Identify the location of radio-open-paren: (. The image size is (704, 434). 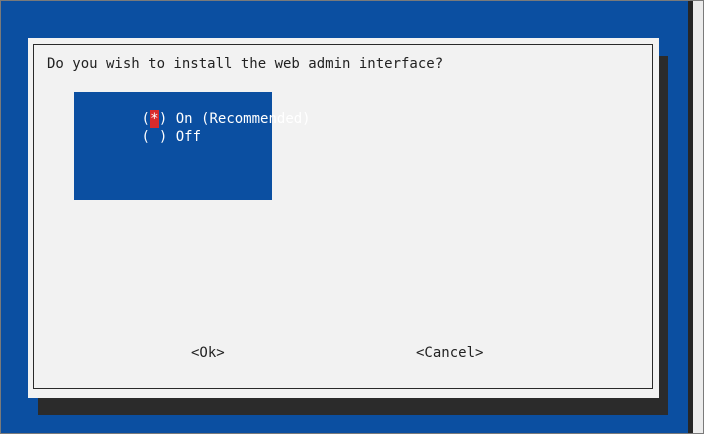
(145, 137).